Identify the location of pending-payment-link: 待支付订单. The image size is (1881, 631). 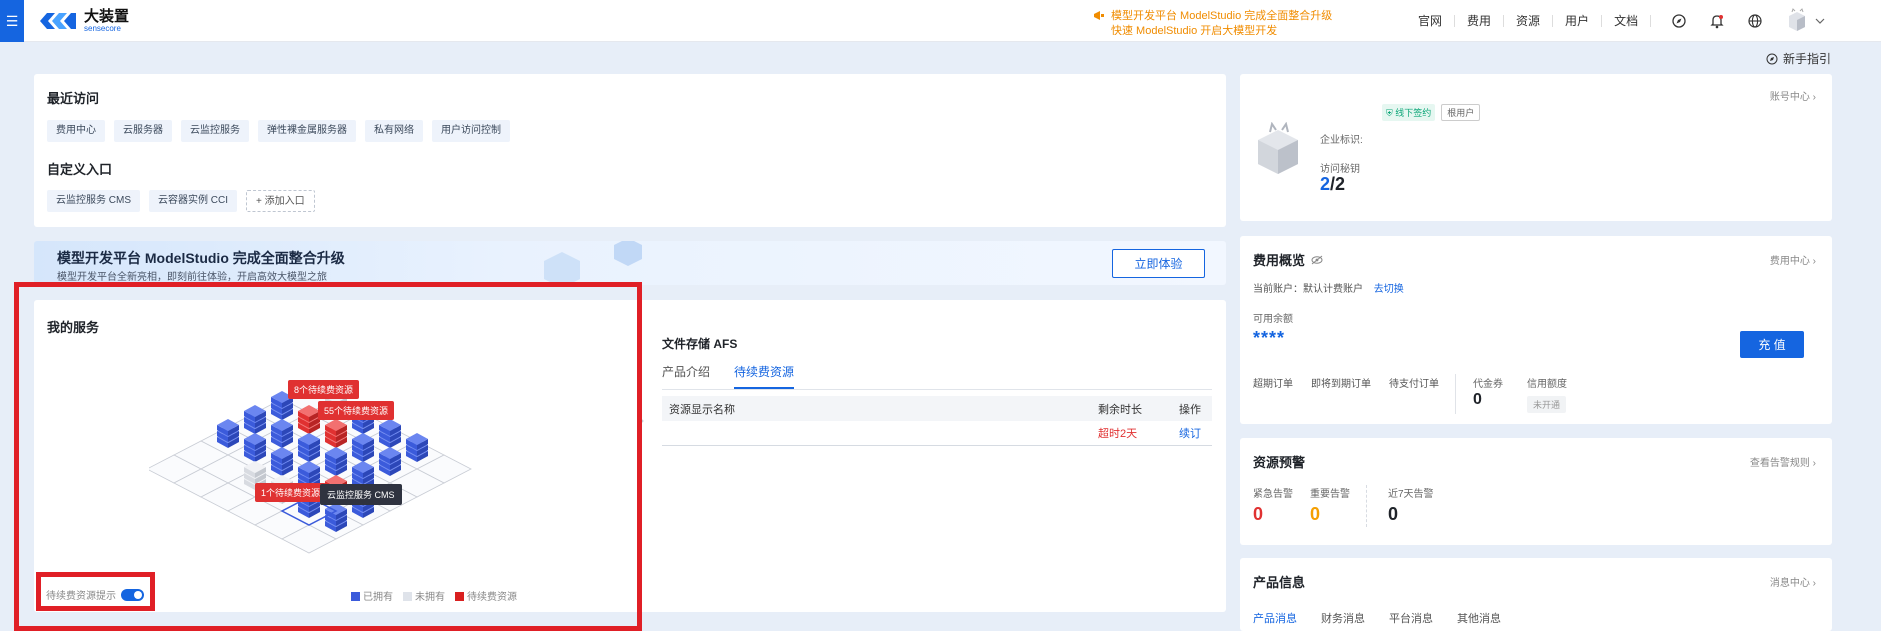
(1414, 382).